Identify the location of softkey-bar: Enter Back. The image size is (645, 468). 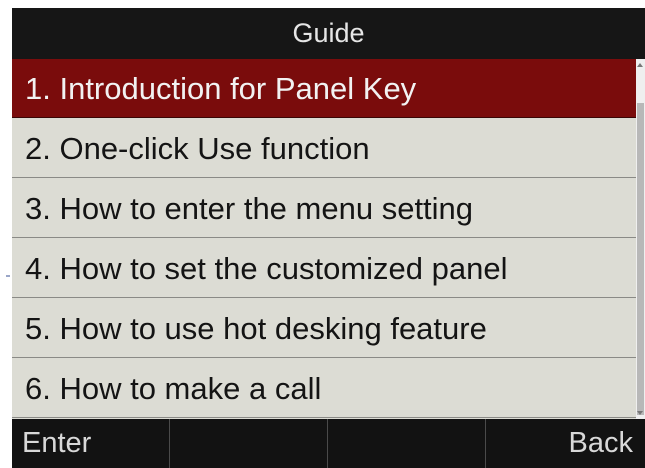
(328, 443).